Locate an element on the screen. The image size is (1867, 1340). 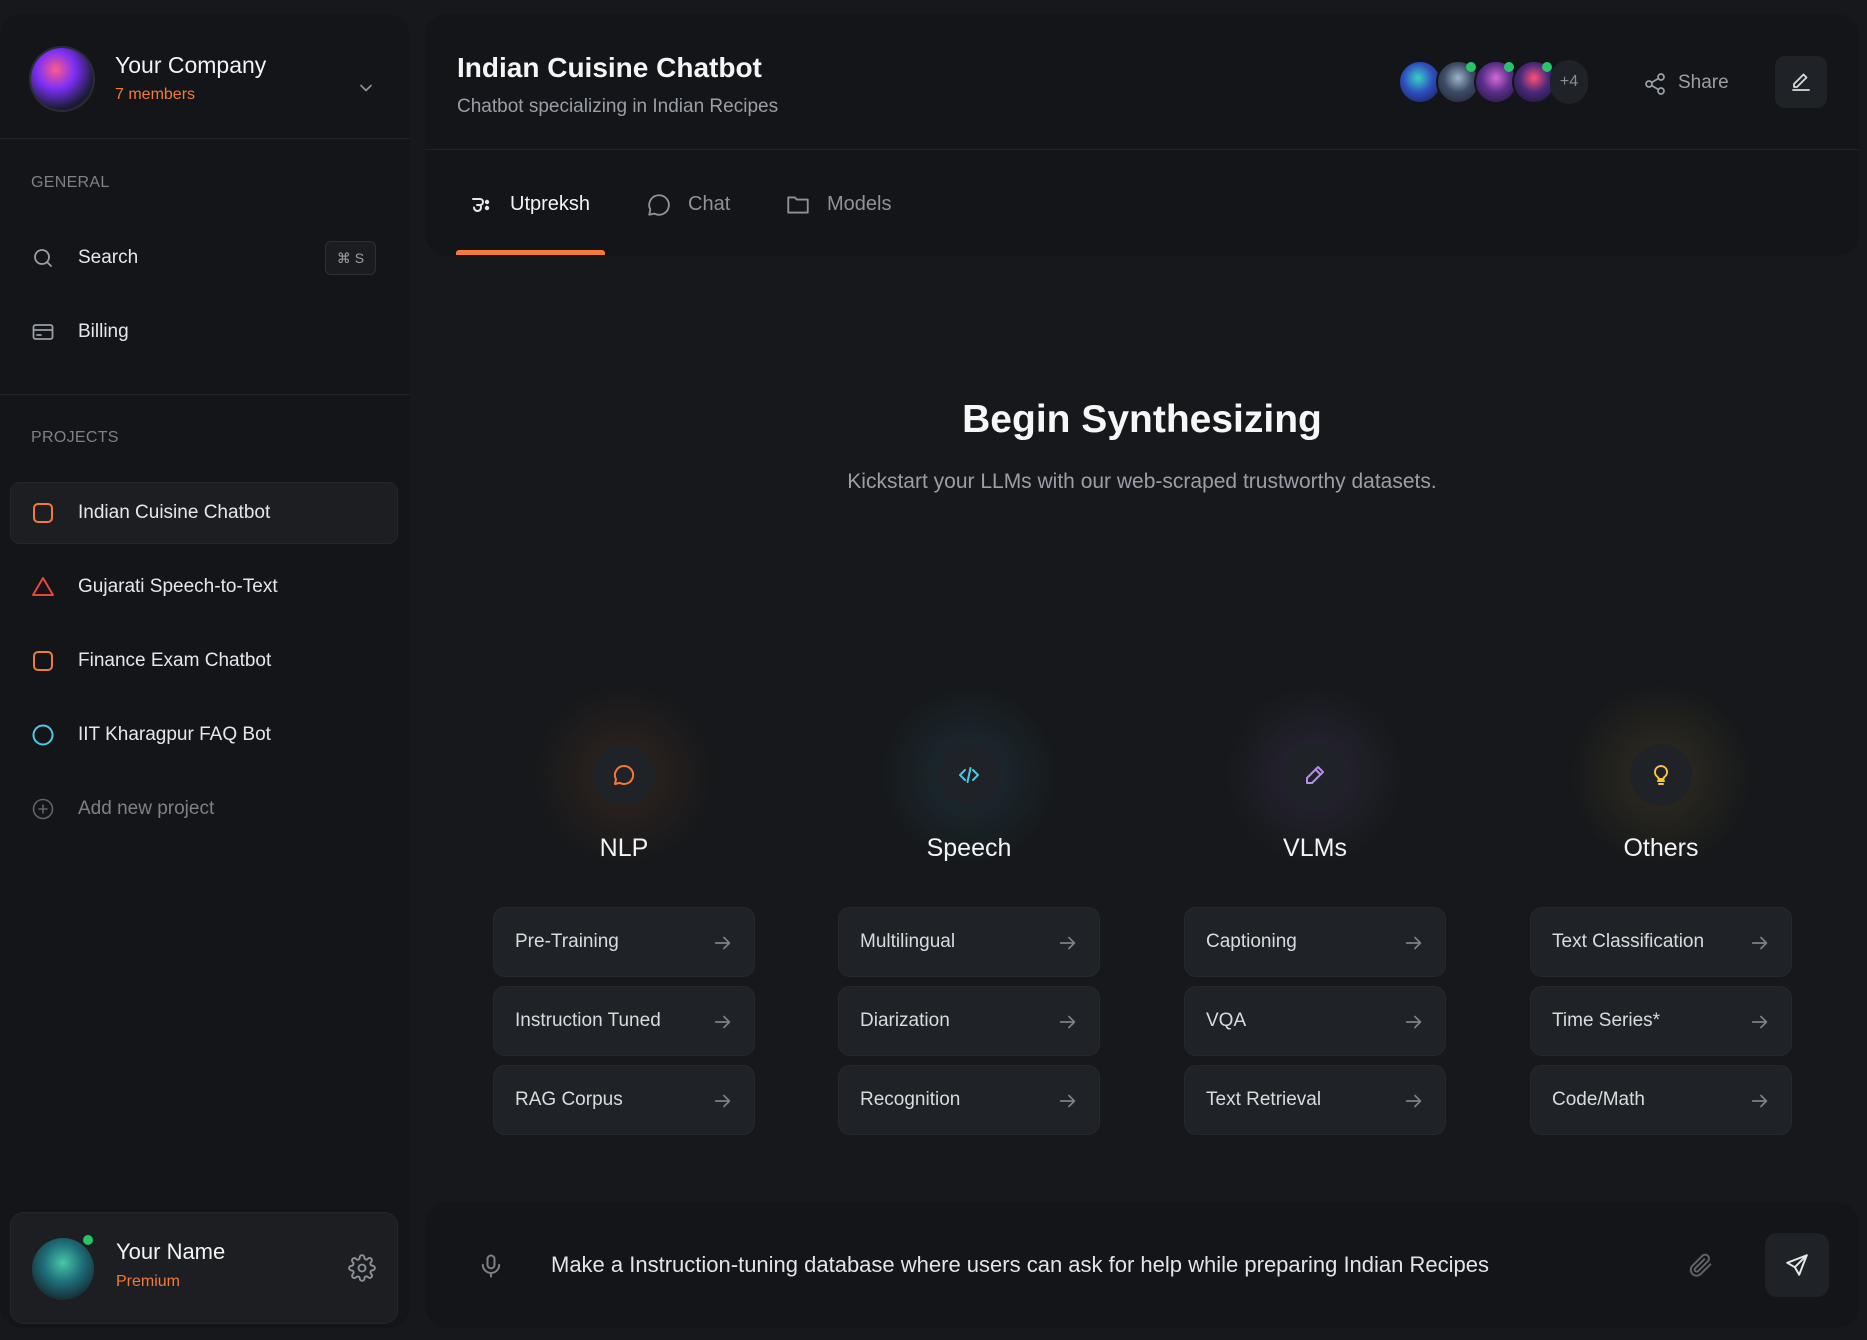
square-icon is located at coordinates (43, 513).